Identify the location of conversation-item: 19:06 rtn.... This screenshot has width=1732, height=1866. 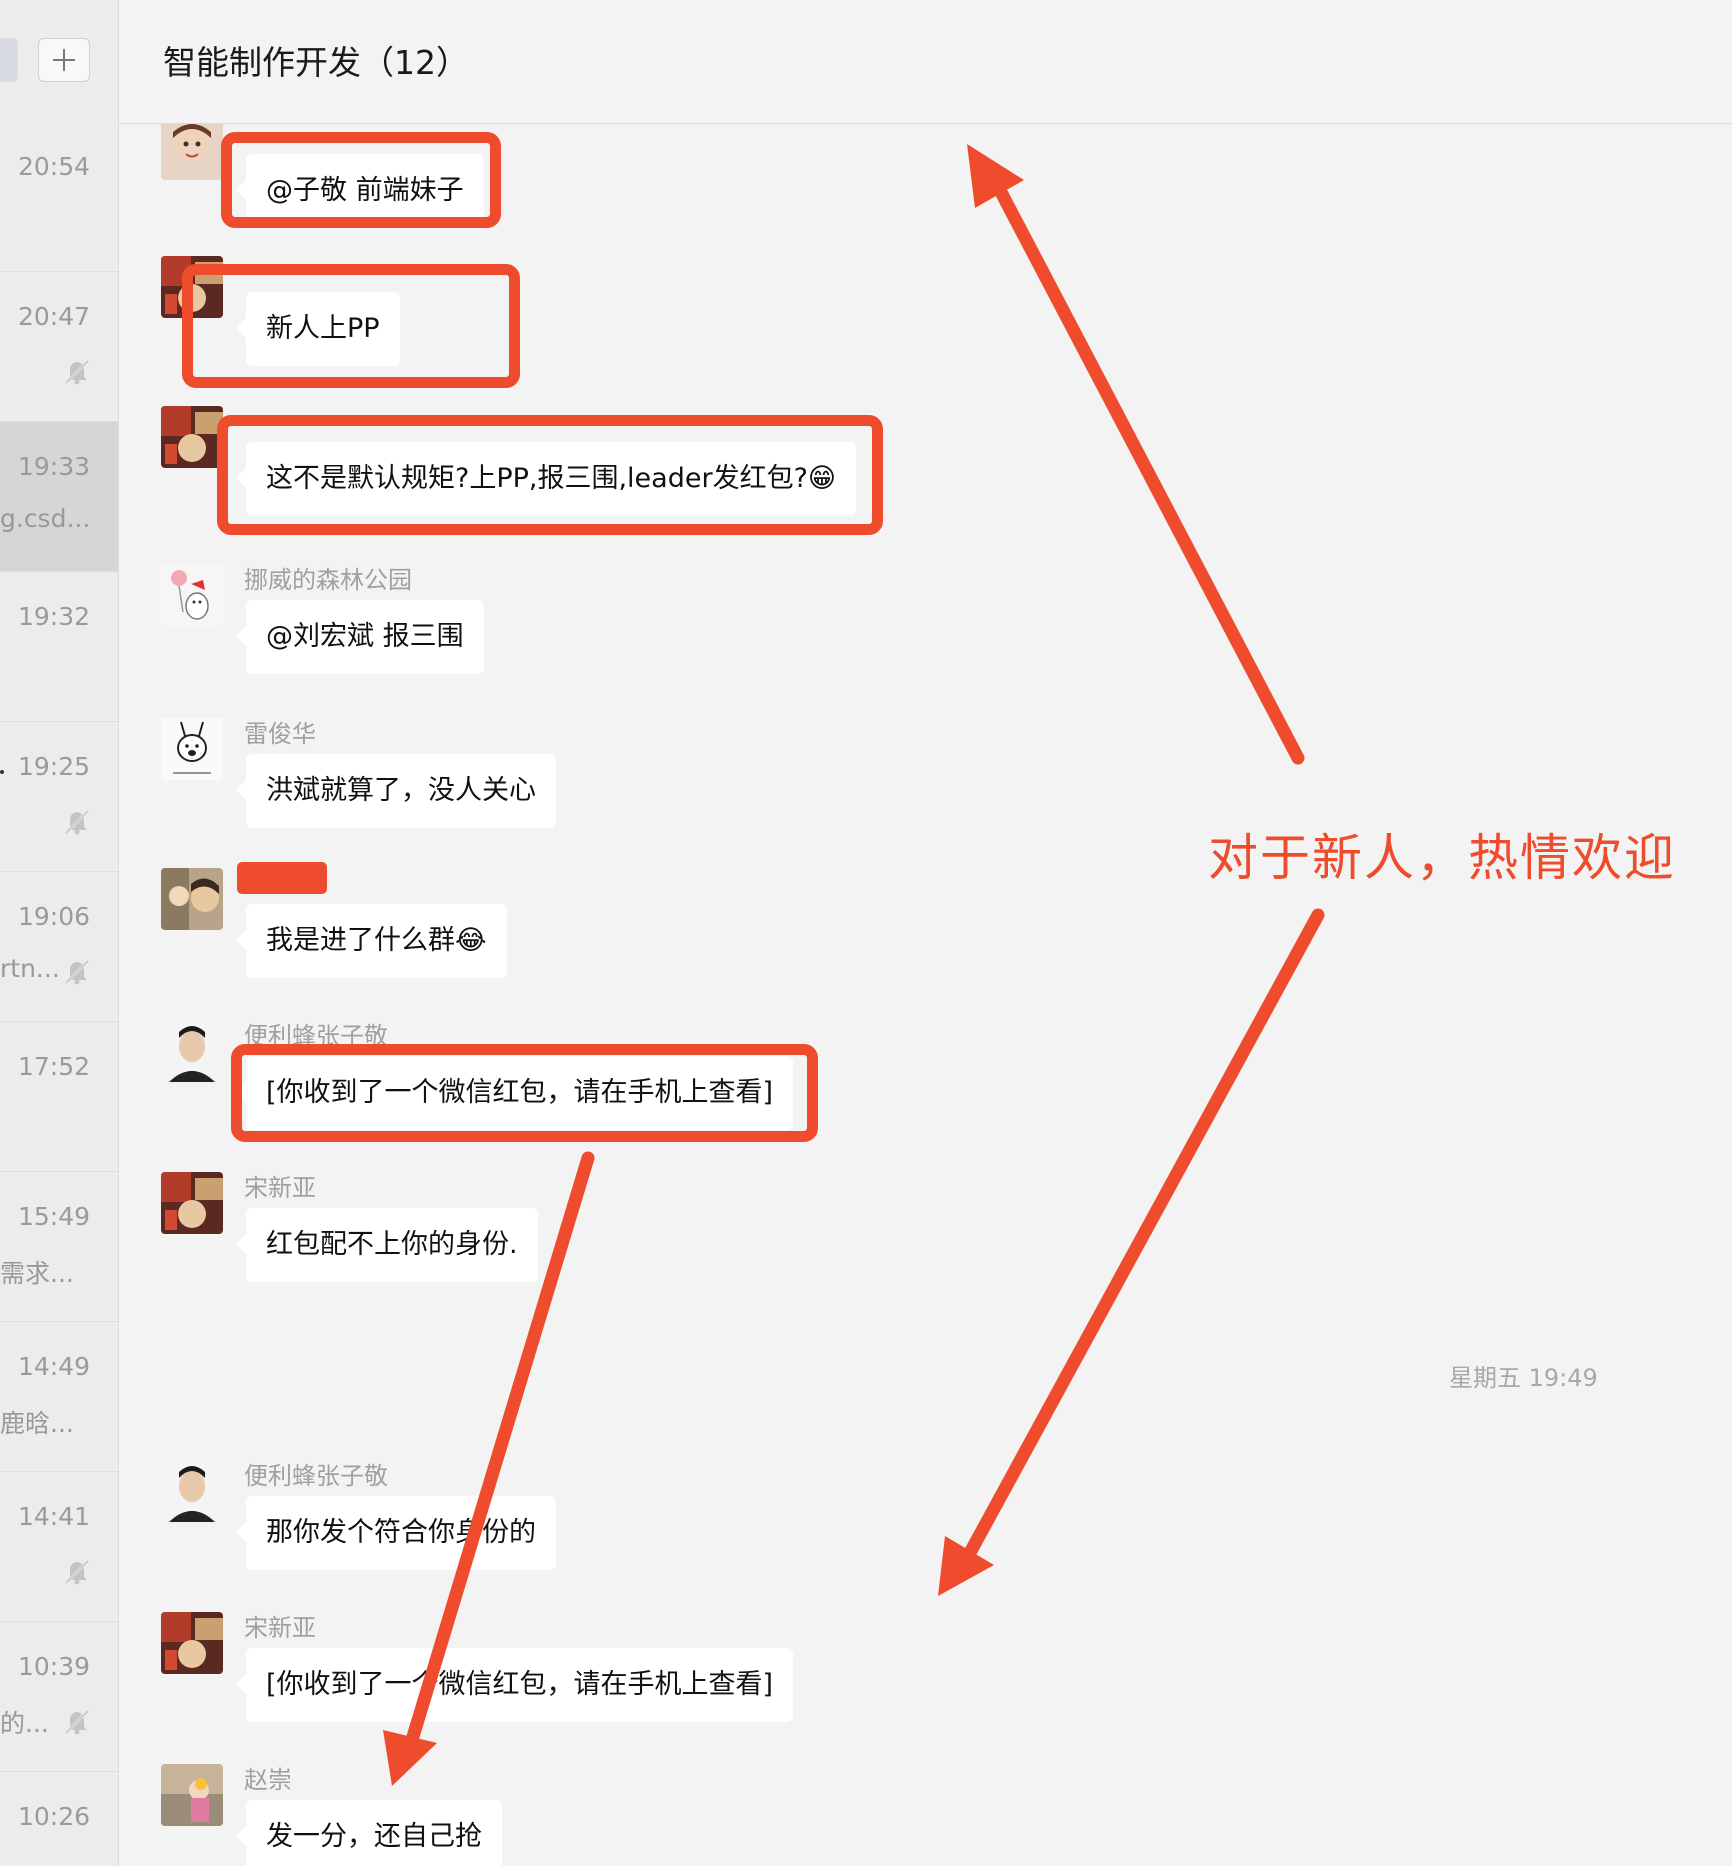
(59, 947).